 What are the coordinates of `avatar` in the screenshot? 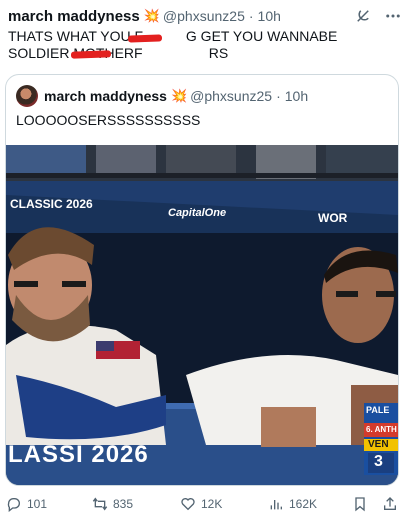 It's located at (27, 96).